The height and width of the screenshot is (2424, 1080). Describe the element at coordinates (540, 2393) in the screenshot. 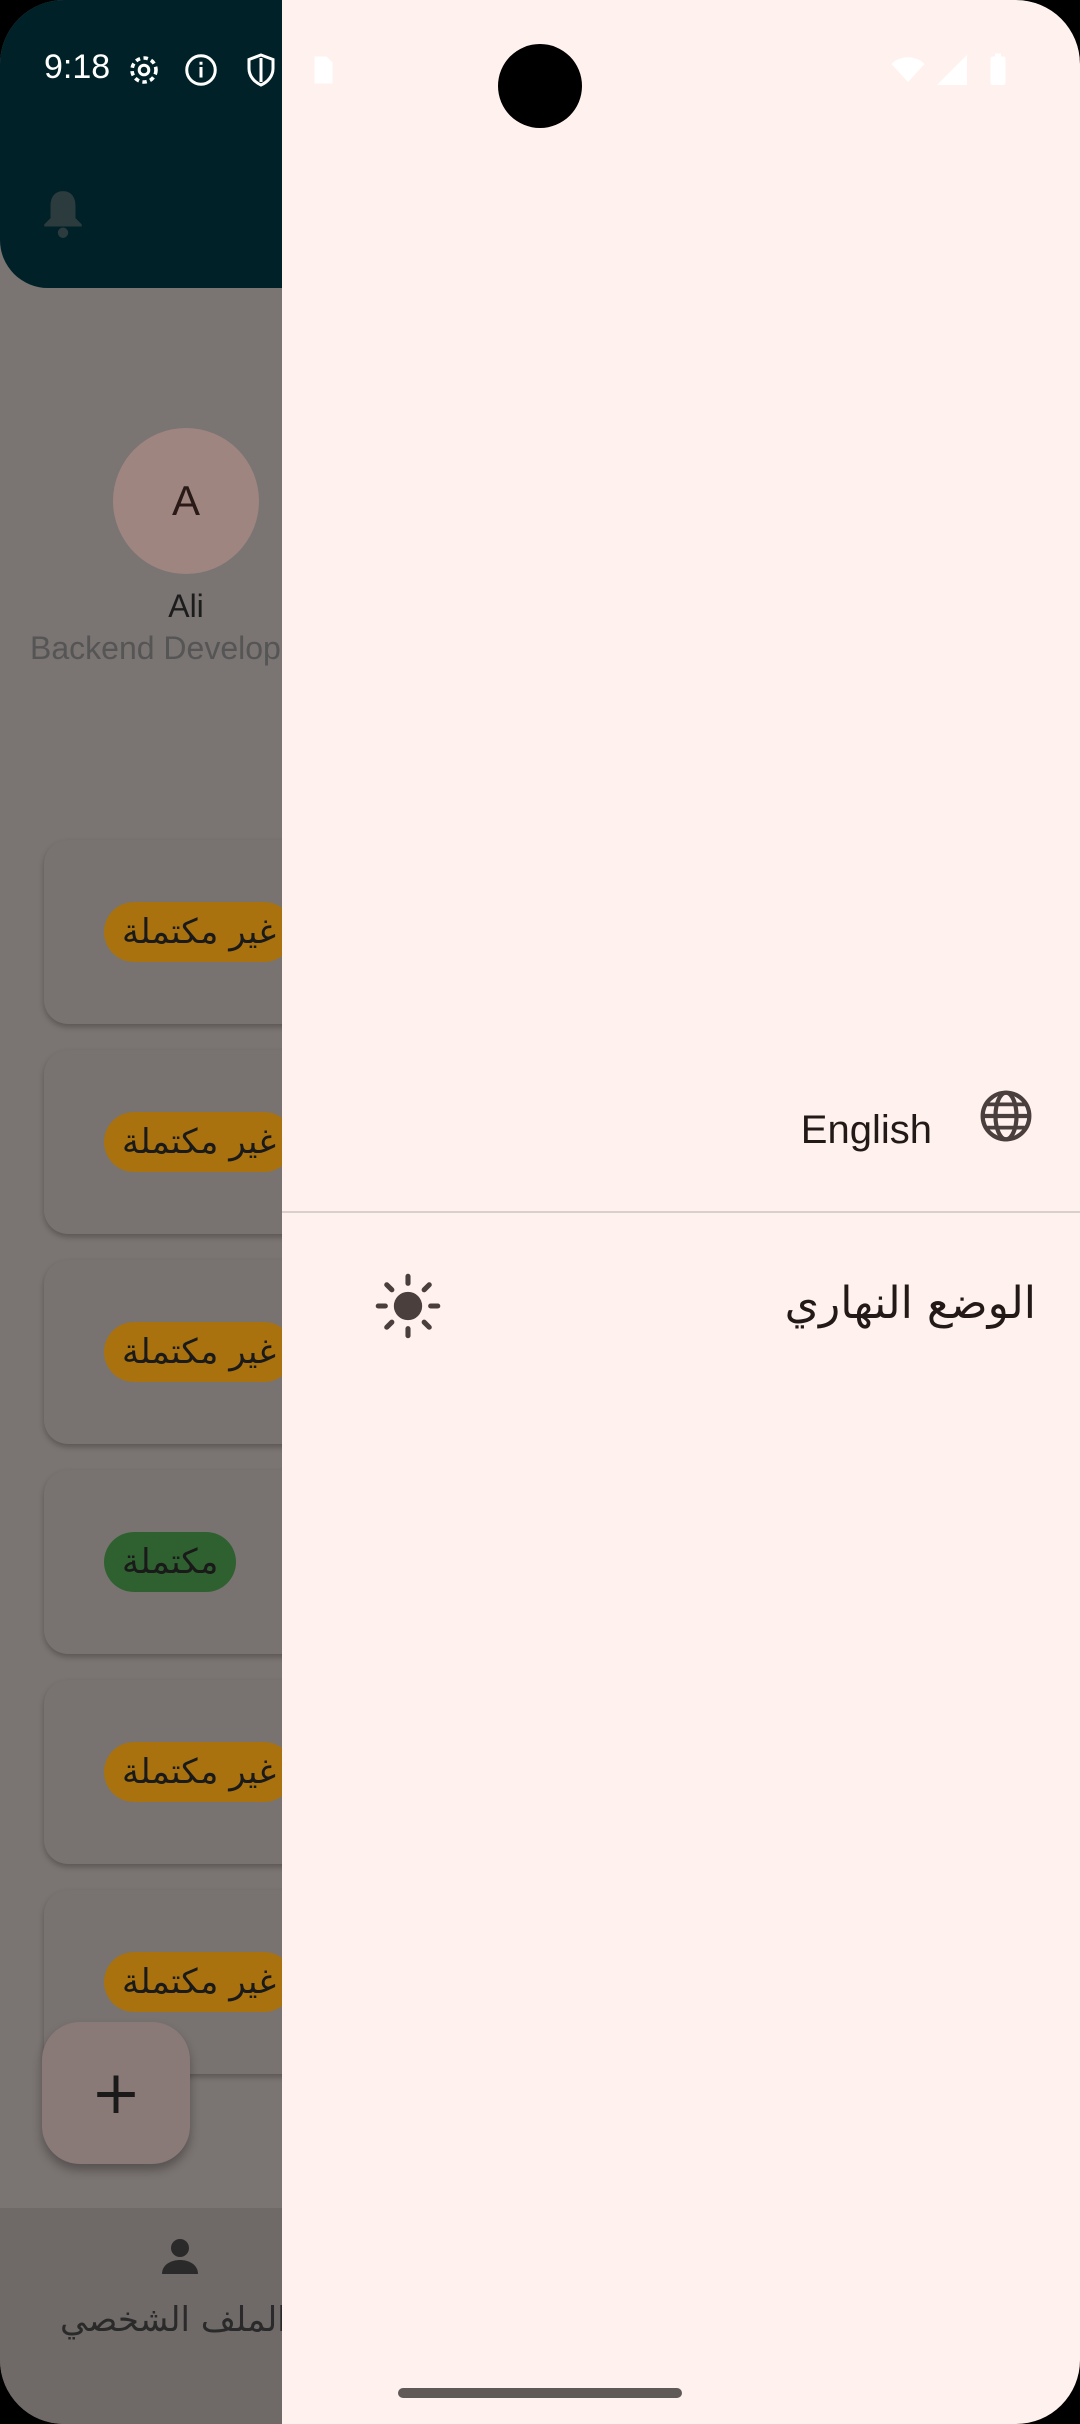

I see `home-indicator` at that location.